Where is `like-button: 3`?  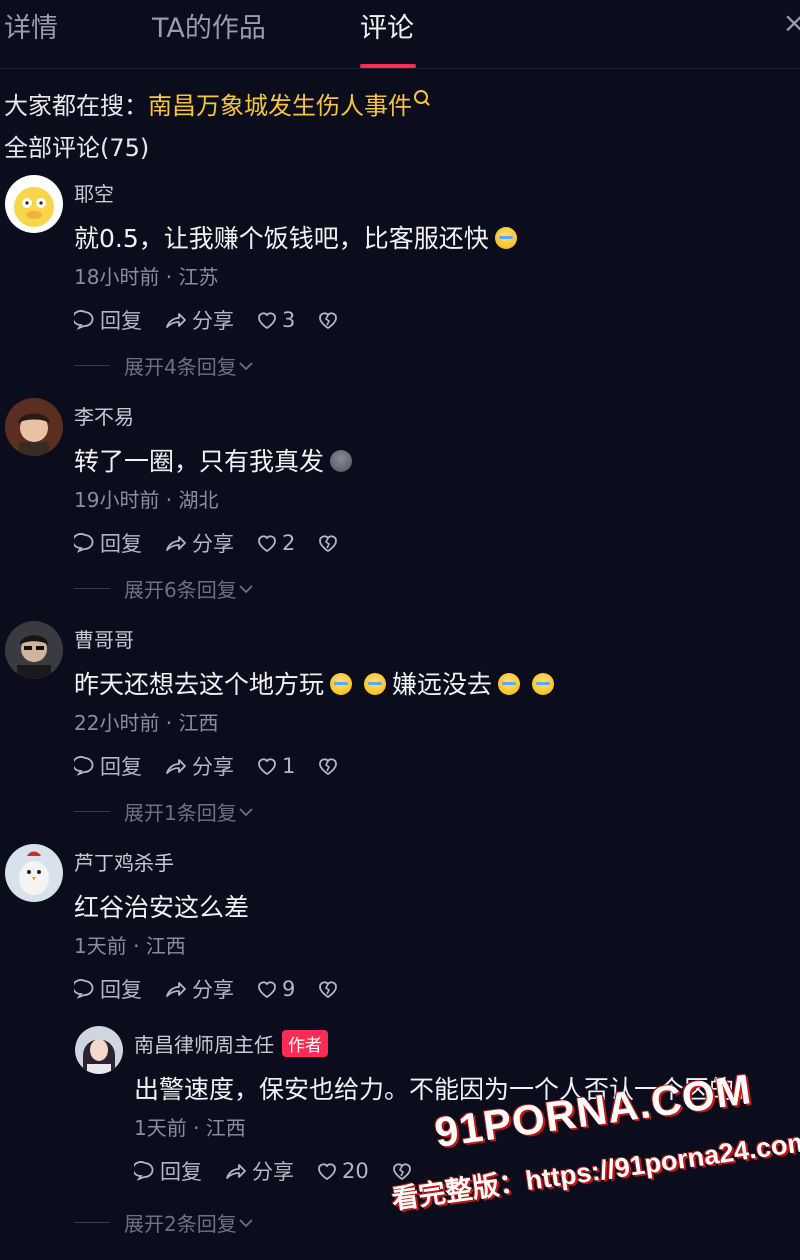 like-button: 3 is located at coordinates (275, 320).